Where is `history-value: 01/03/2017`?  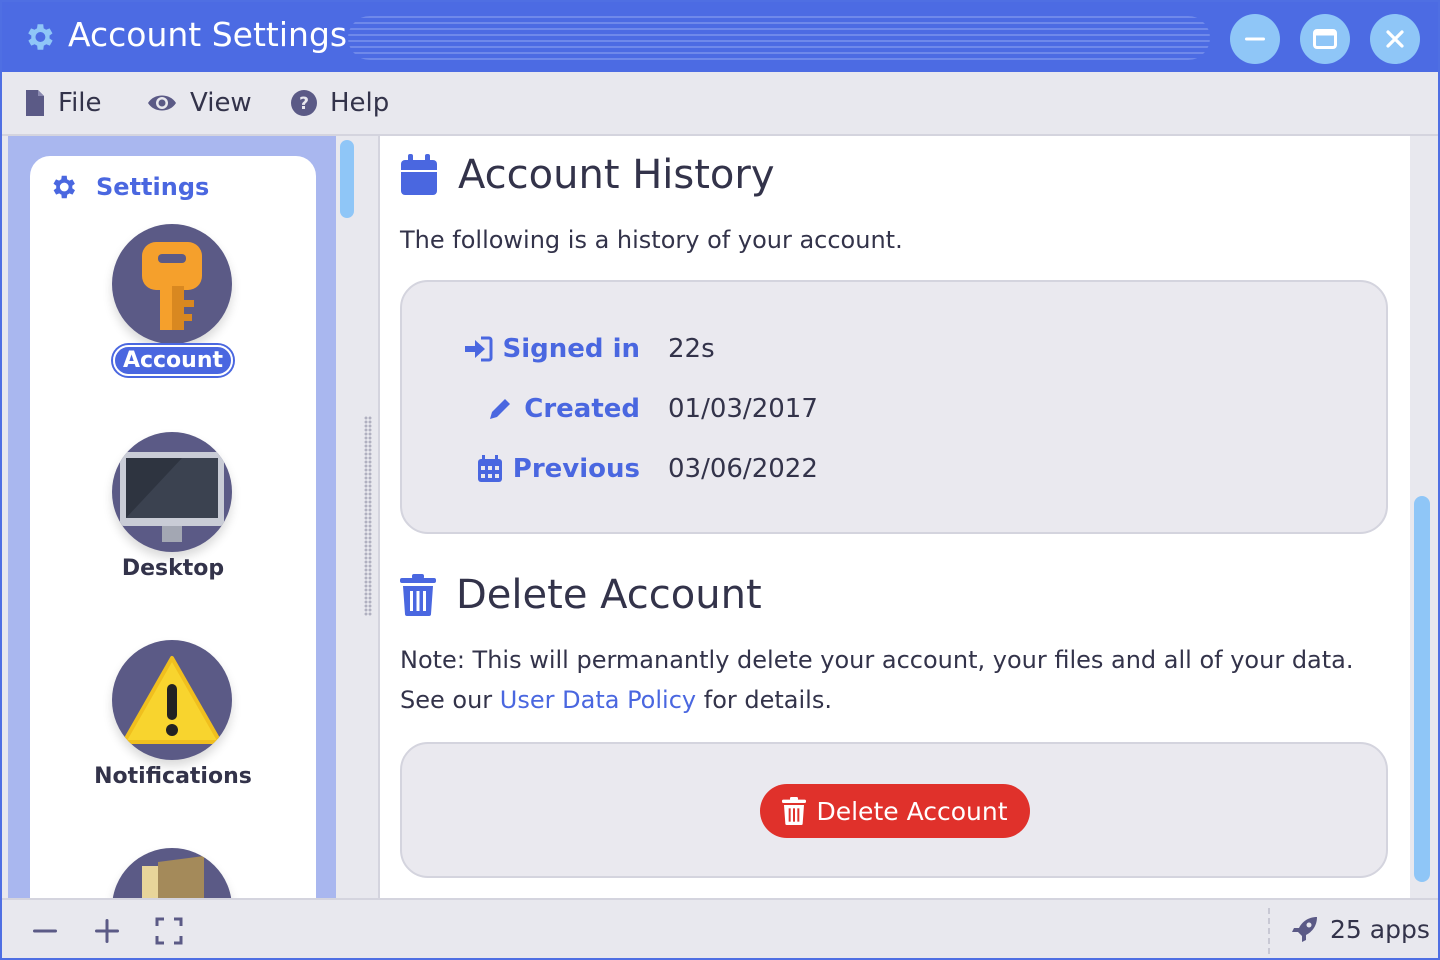
history-value: 01/03/2017 is located at coordinates (743, 409).